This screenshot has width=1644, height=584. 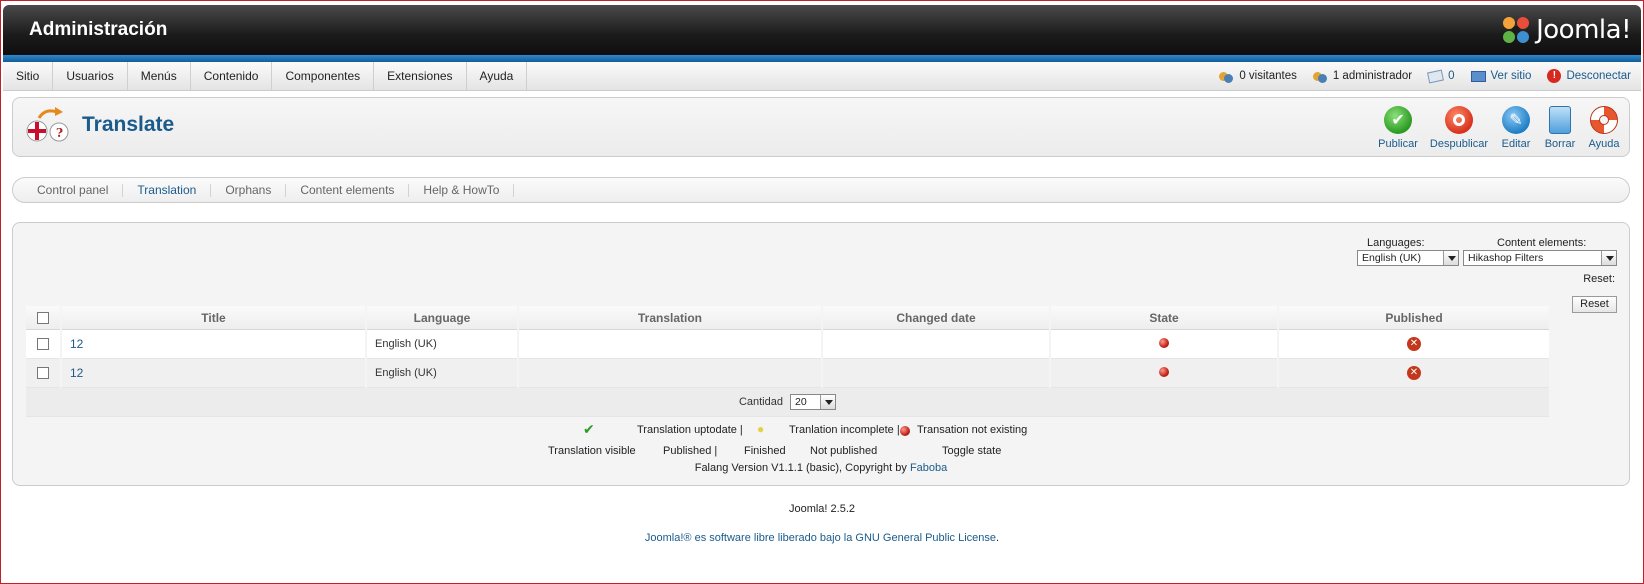 I want to click on menu-item-ayuda: Ayuda, so click(x=497, y=76).